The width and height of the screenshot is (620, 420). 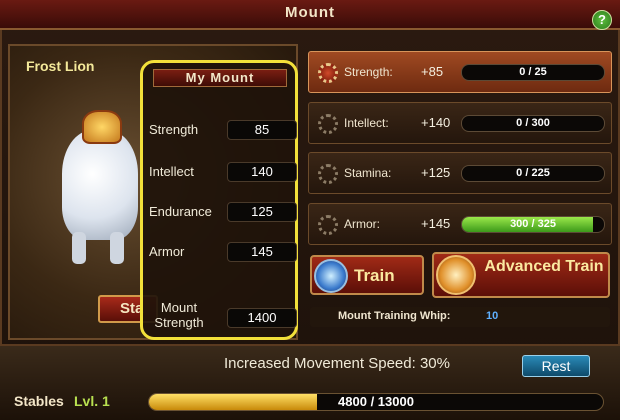 What do you see at coordinates (262, 212) in the screenshot?
I see `stat-value: 125` at bounding box center [262, 212].